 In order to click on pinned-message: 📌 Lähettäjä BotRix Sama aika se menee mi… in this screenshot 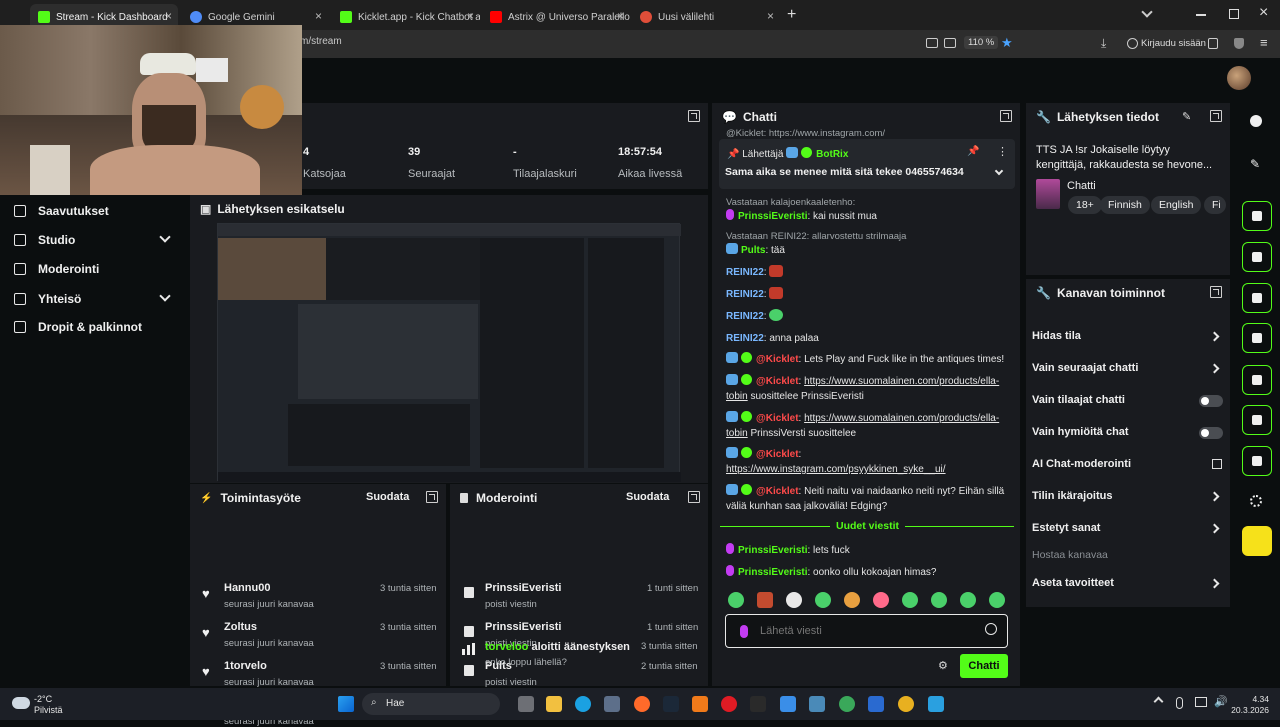, I will do `click(867, 164)`.